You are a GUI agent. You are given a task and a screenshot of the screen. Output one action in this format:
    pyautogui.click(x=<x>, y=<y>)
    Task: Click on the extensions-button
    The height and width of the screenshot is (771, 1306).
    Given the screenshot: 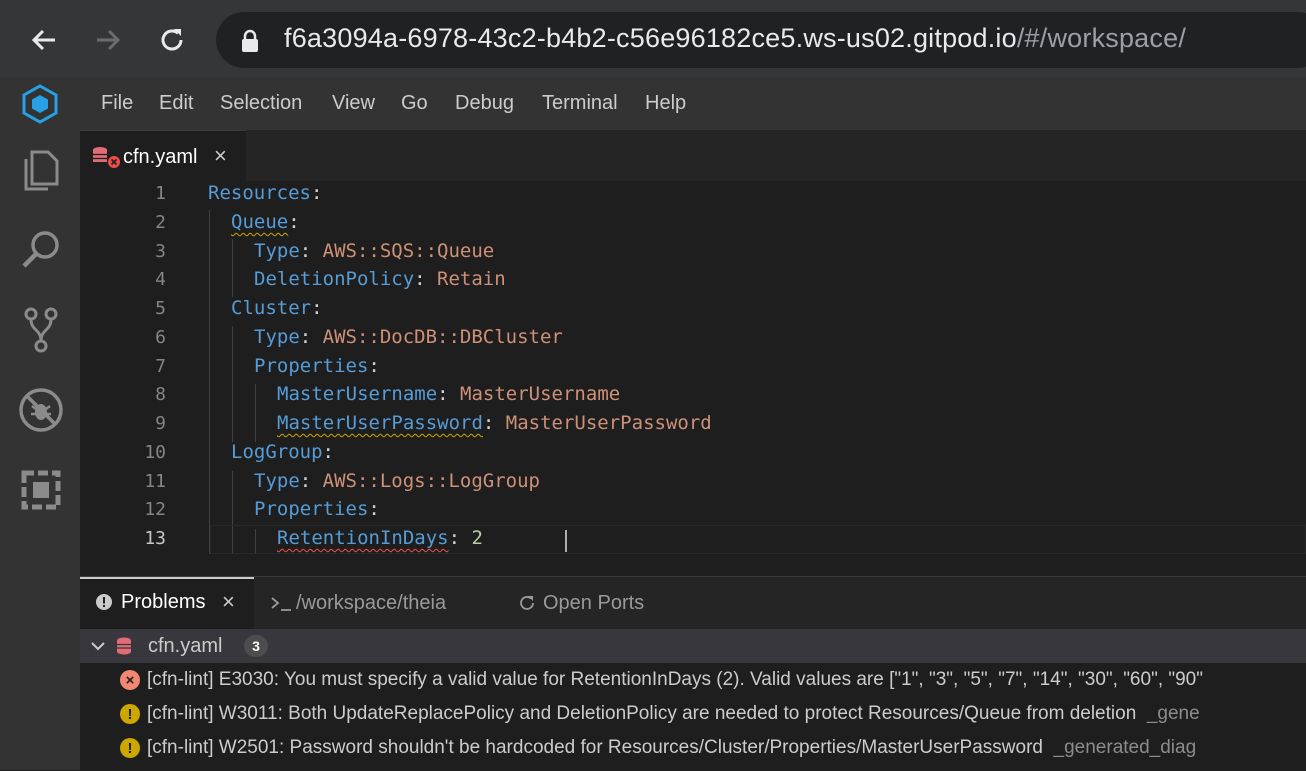 What is the action you would take?
    pyautogui.click(x=41, y=490)
    